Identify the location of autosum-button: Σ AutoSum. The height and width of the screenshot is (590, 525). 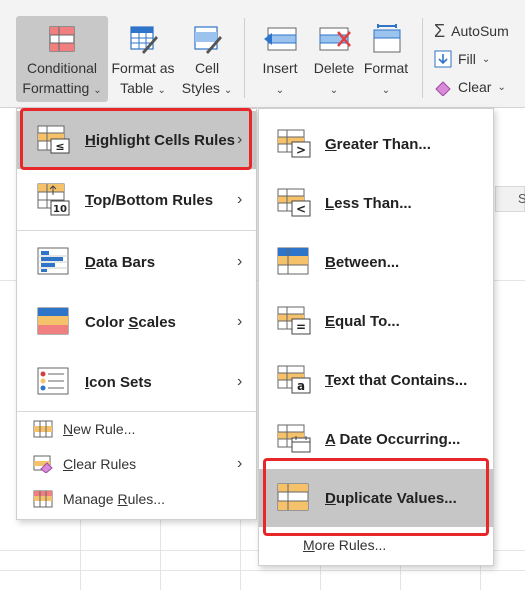
(471, 31).